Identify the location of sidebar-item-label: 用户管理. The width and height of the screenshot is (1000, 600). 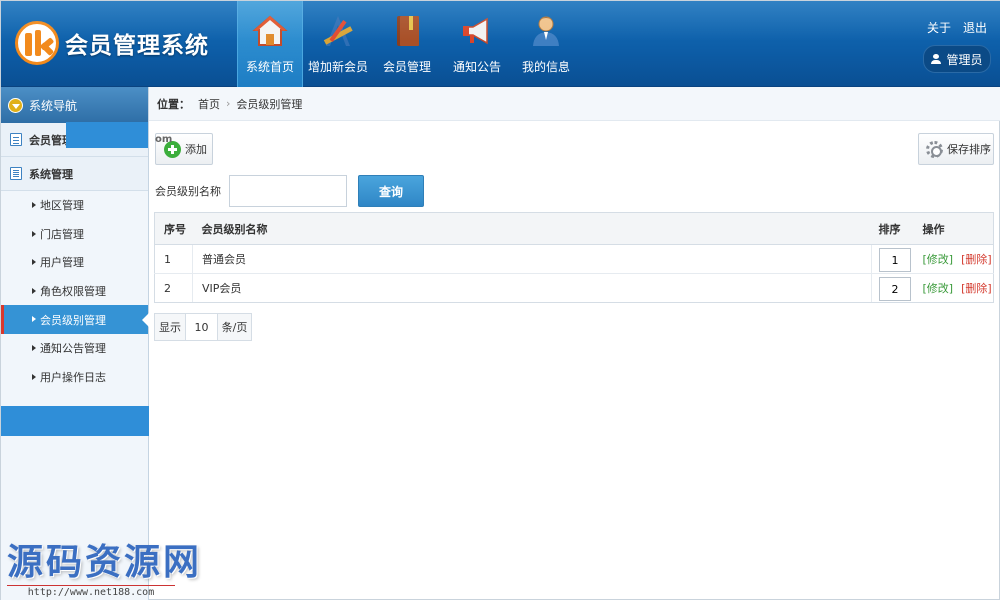
(62, 263).